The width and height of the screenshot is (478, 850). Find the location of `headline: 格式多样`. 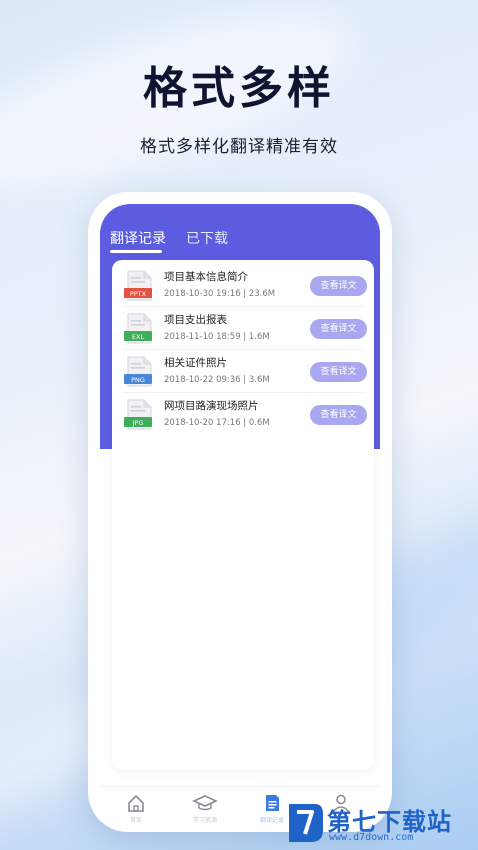

headline: 格式多样 is located at coordinates (239, 88).